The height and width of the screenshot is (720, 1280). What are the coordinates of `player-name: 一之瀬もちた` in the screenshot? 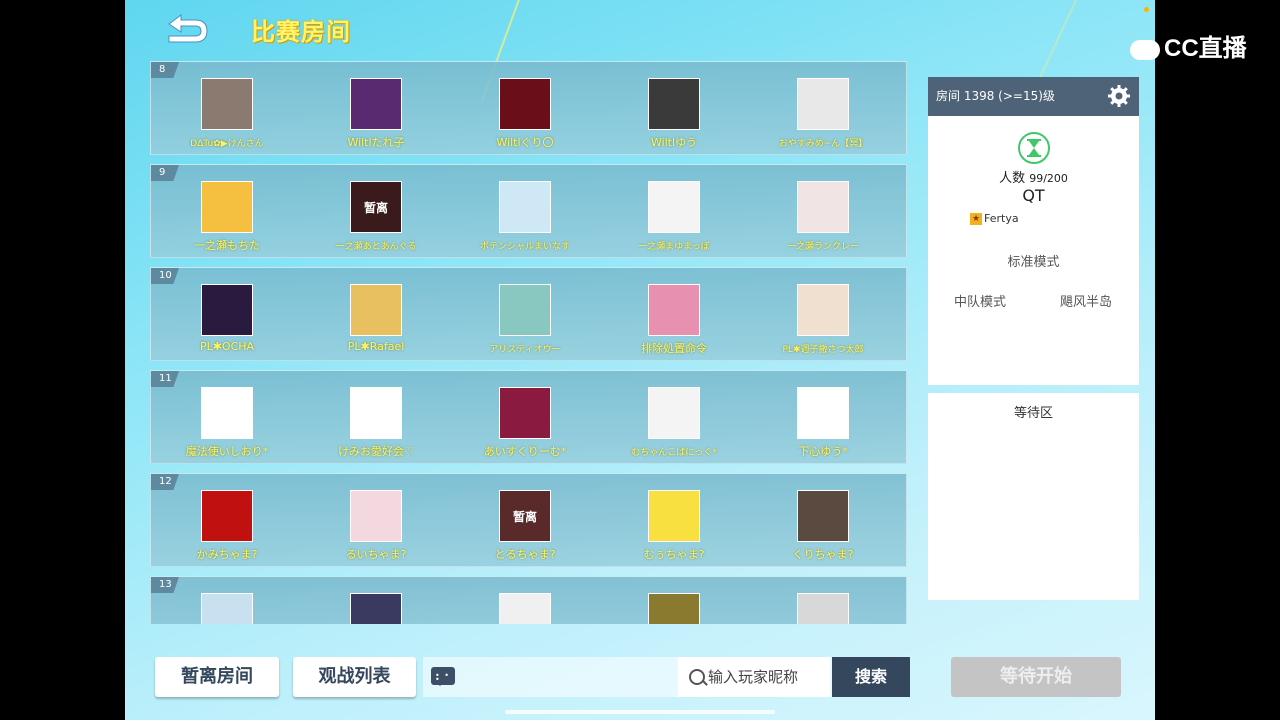 It's located at (227, 245).